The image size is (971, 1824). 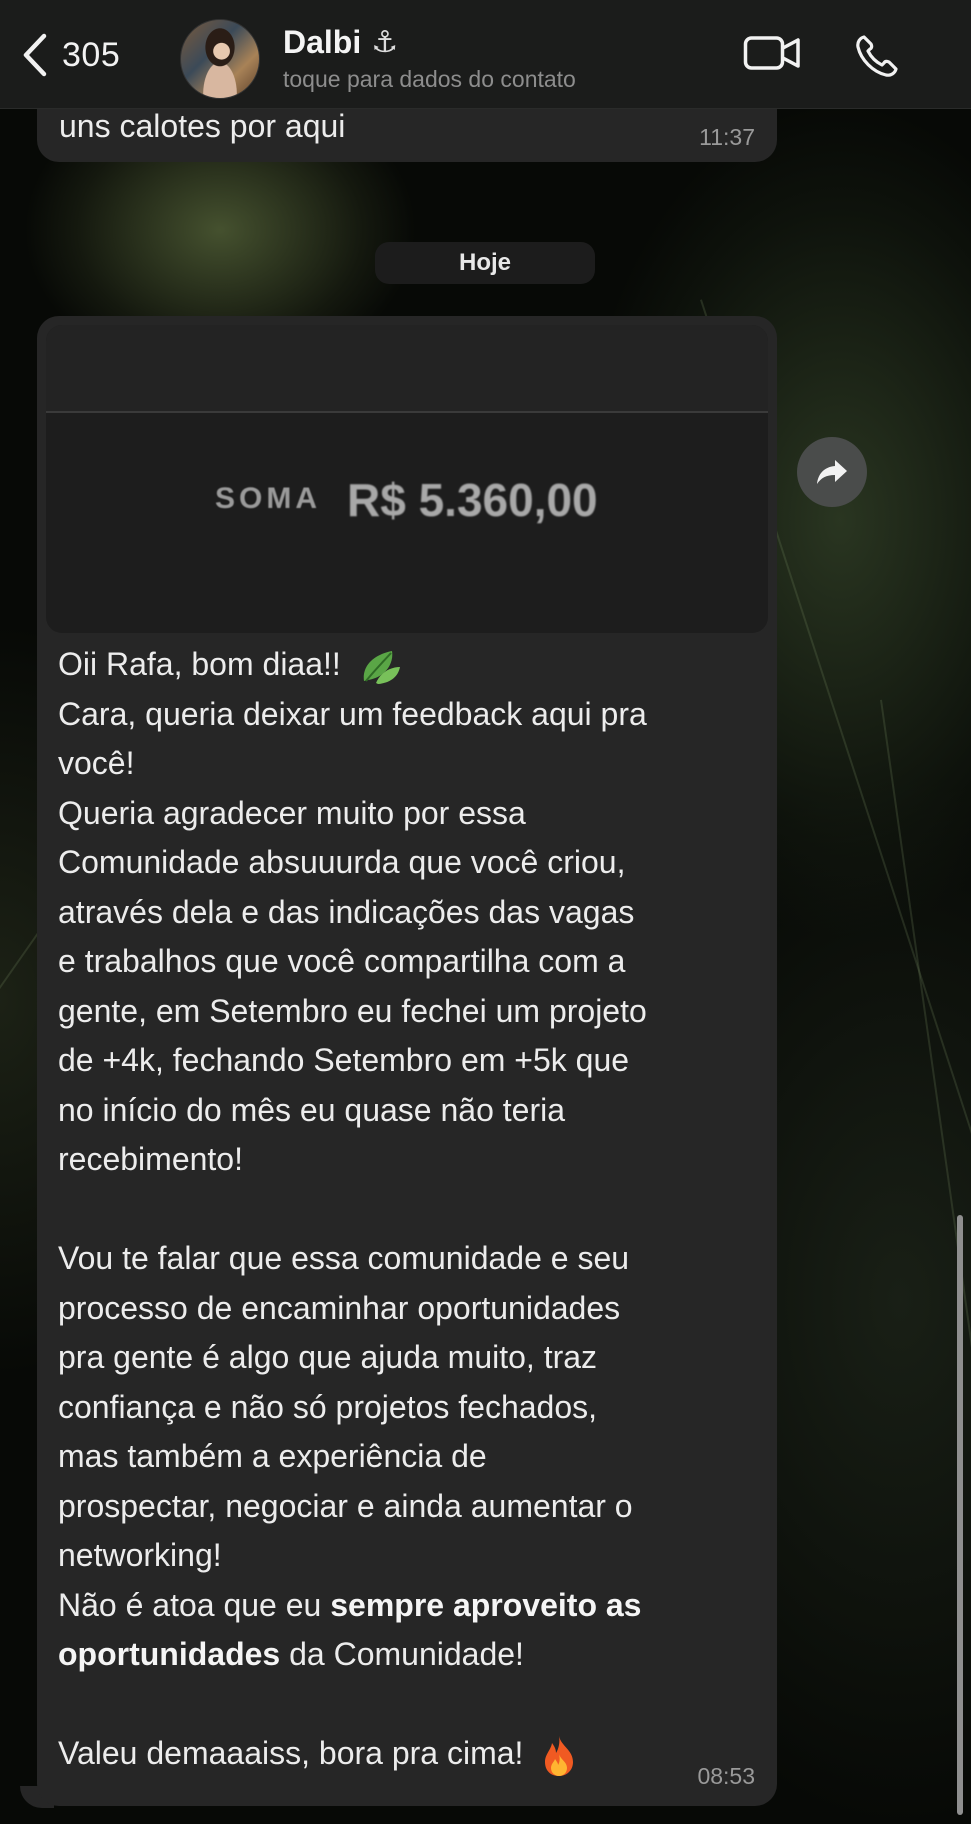 I want to click on message-line: no início do mês eu quase não teria, so click(x=311, y=1109).